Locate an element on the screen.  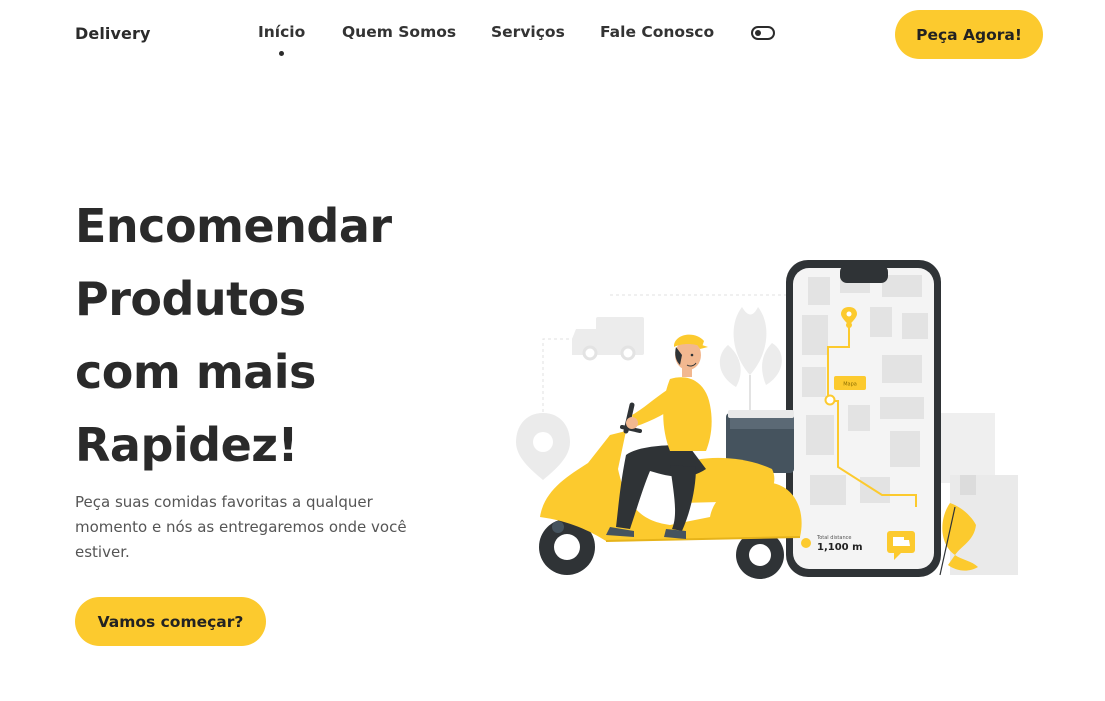
distance-value: 1,100 m is located at coordinates (840, 547).